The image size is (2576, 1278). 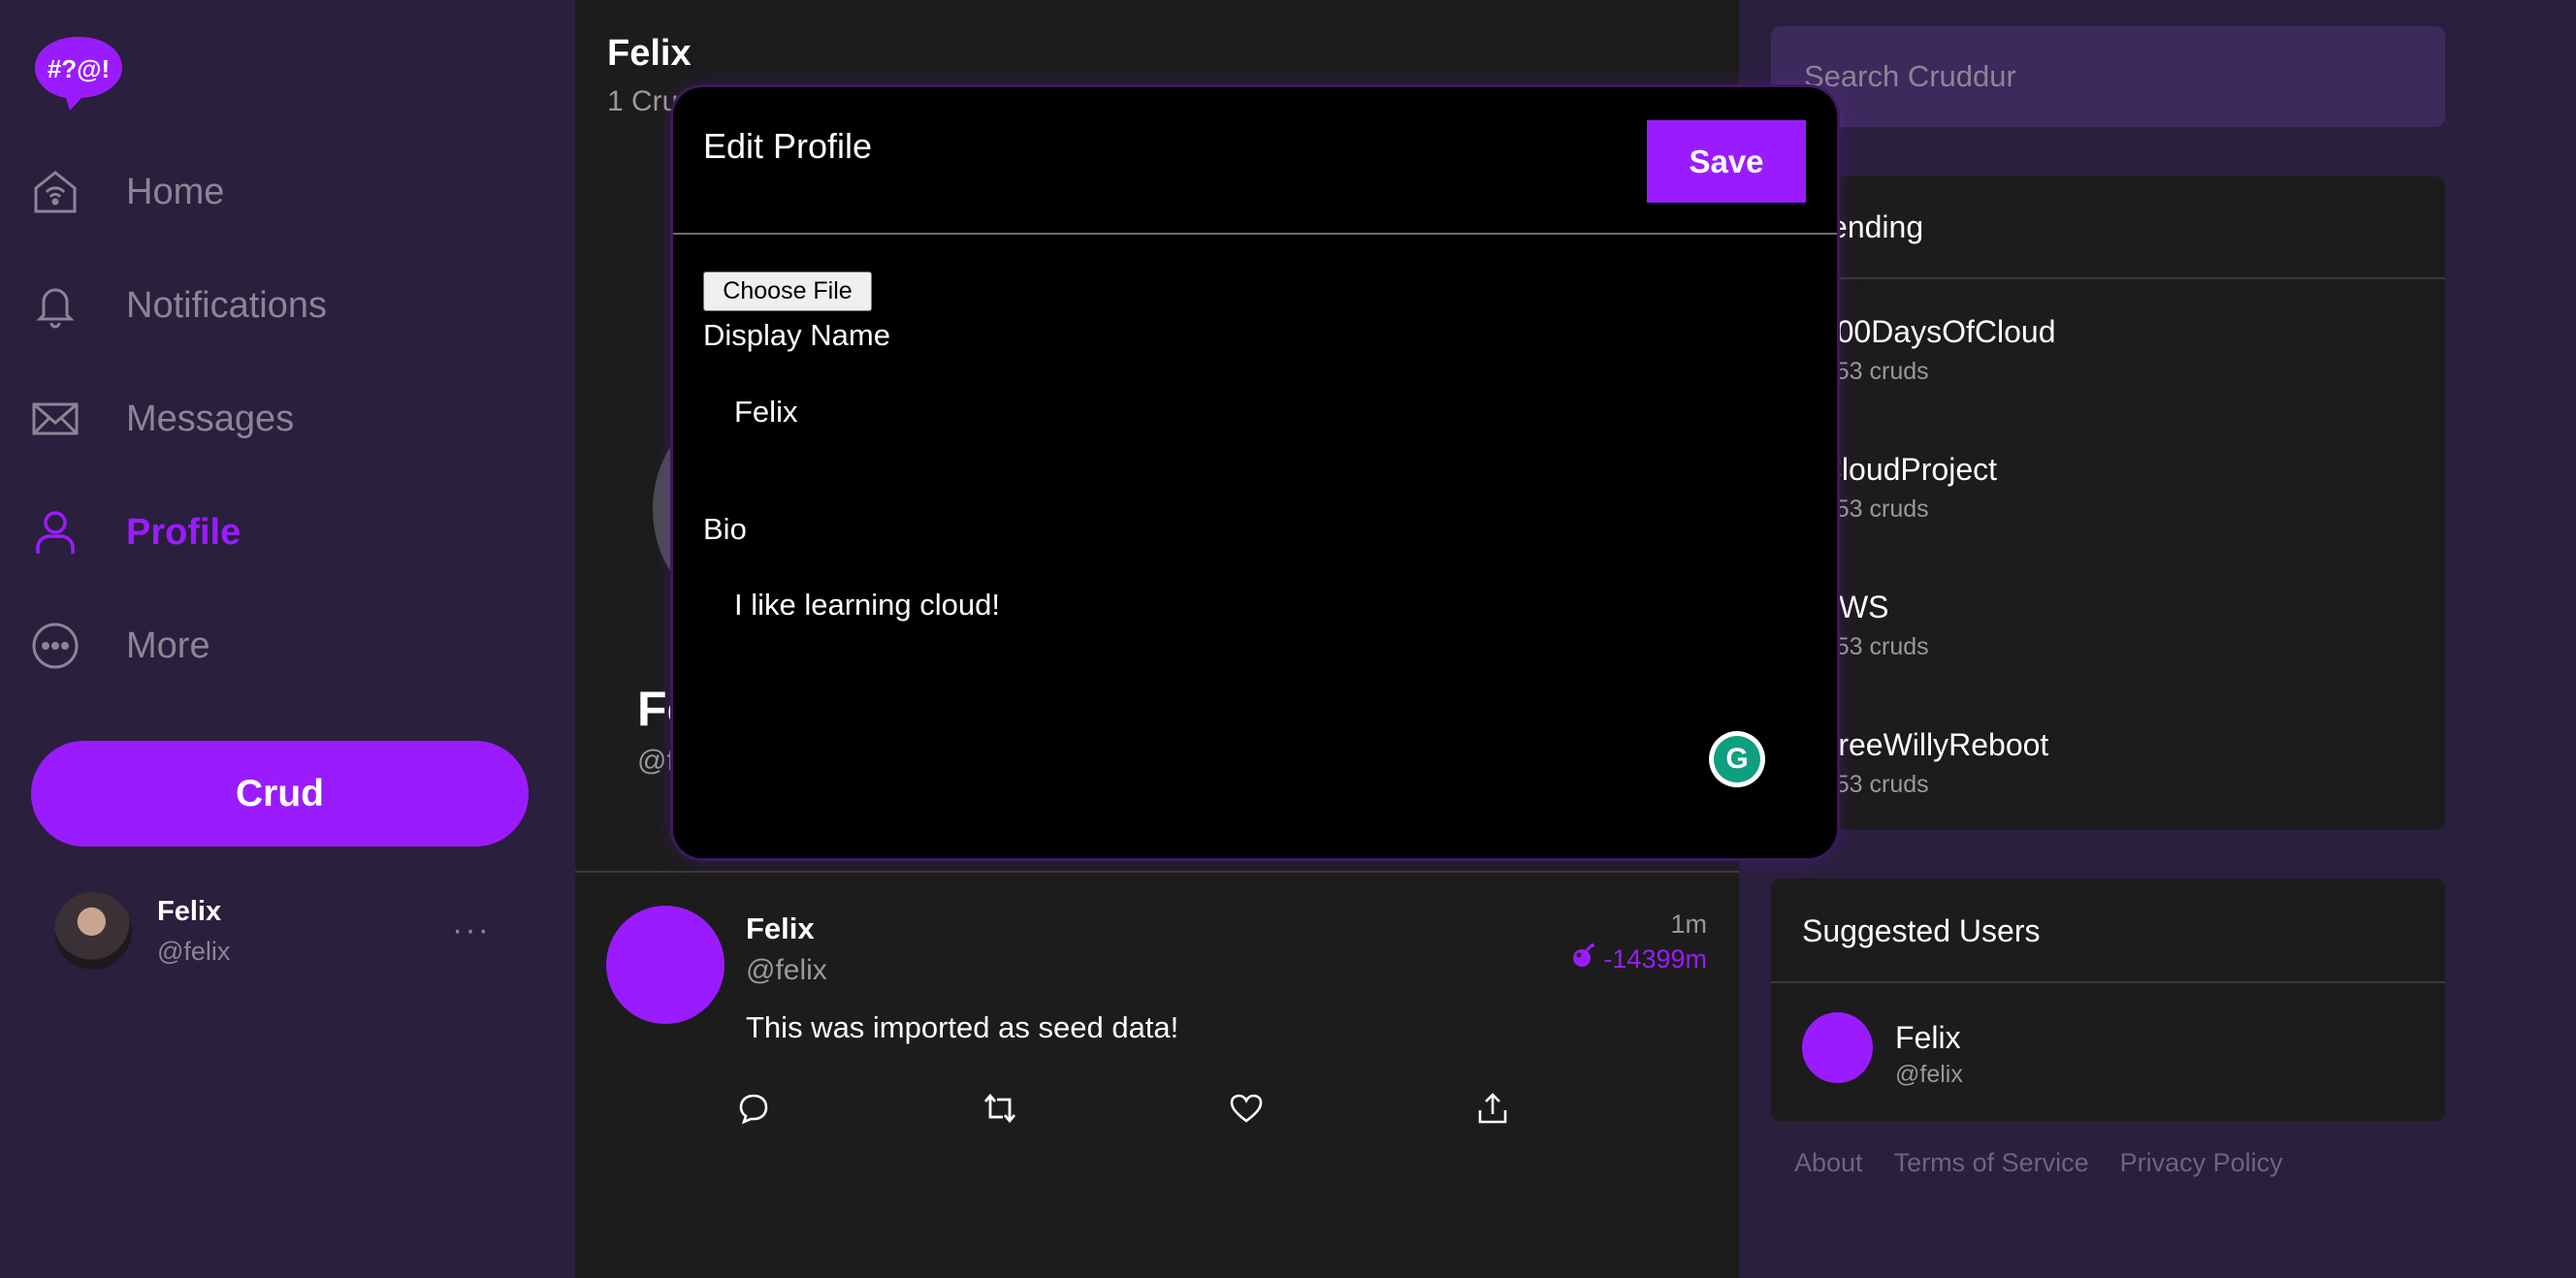 I want to click on nav-item-home: Home, so click(x=126, y=192).